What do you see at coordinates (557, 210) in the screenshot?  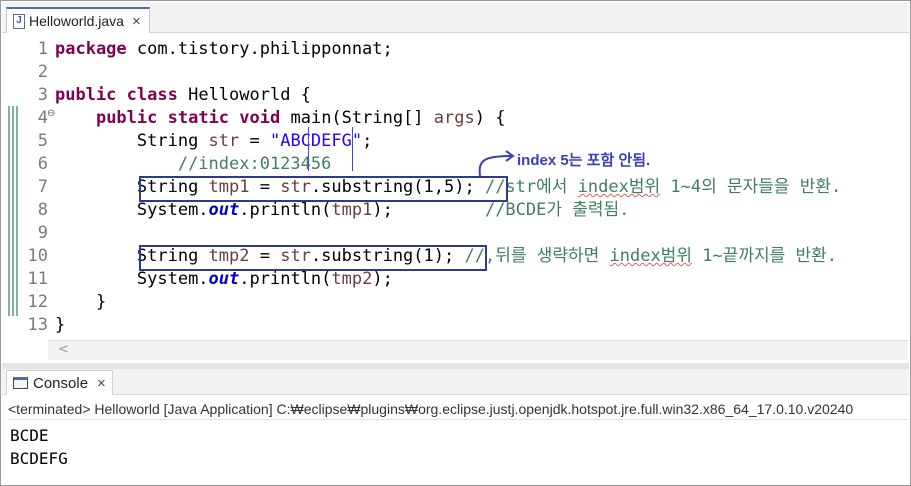 I see `comment: //BCDE가 출력됨.` at bounding box center [557, 210].